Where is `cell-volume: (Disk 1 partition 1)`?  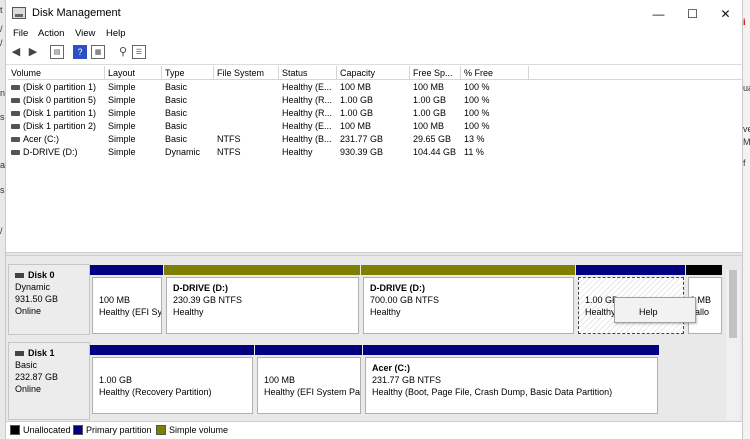 cell-volume: (Disk 1 partition 1) is located at coordinates (56, 113).